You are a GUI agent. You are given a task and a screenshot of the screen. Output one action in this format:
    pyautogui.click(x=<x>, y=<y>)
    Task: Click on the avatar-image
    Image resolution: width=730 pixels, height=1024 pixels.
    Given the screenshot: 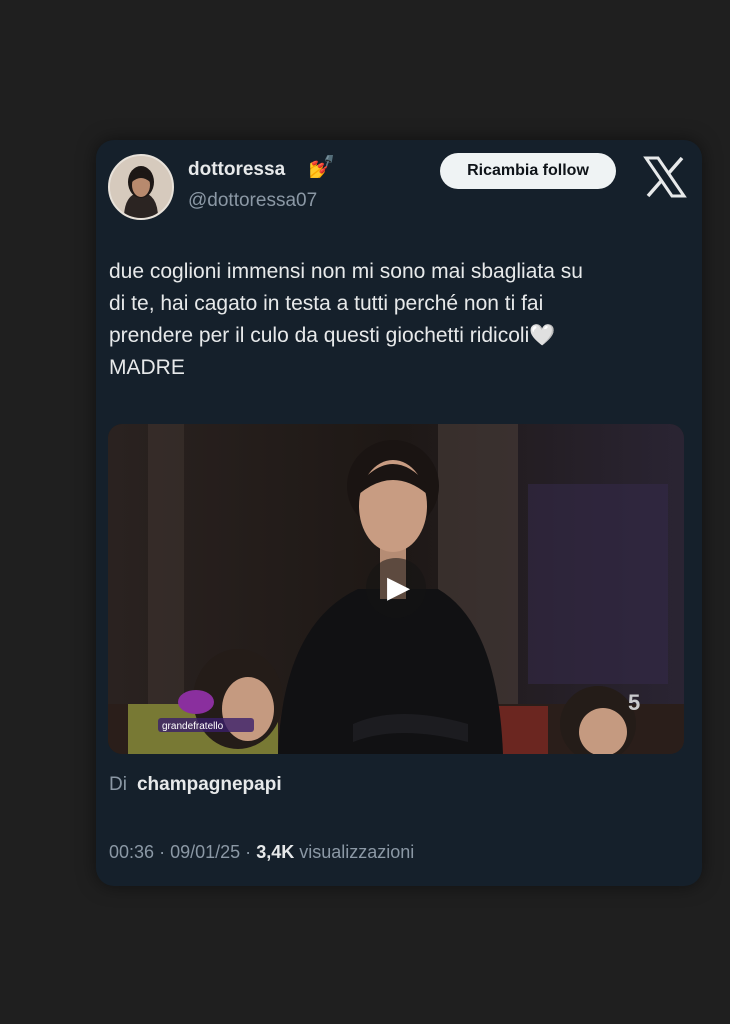 What is the action you would take?
    pyautogui.click(x=141, y=187)
    